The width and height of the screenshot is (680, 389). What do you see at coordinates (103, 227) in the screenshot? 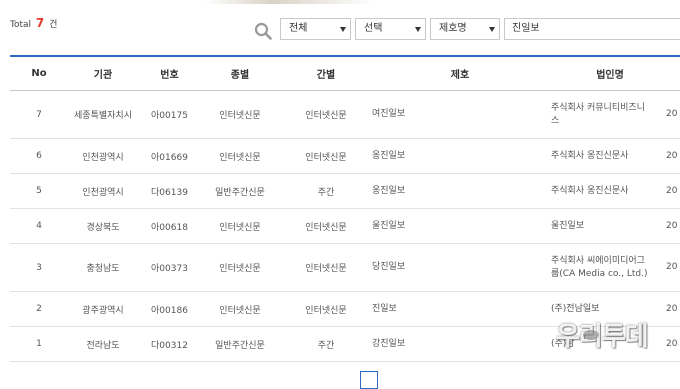
I see `cell-agency: 경상북도` at bounding box center [103, 227].